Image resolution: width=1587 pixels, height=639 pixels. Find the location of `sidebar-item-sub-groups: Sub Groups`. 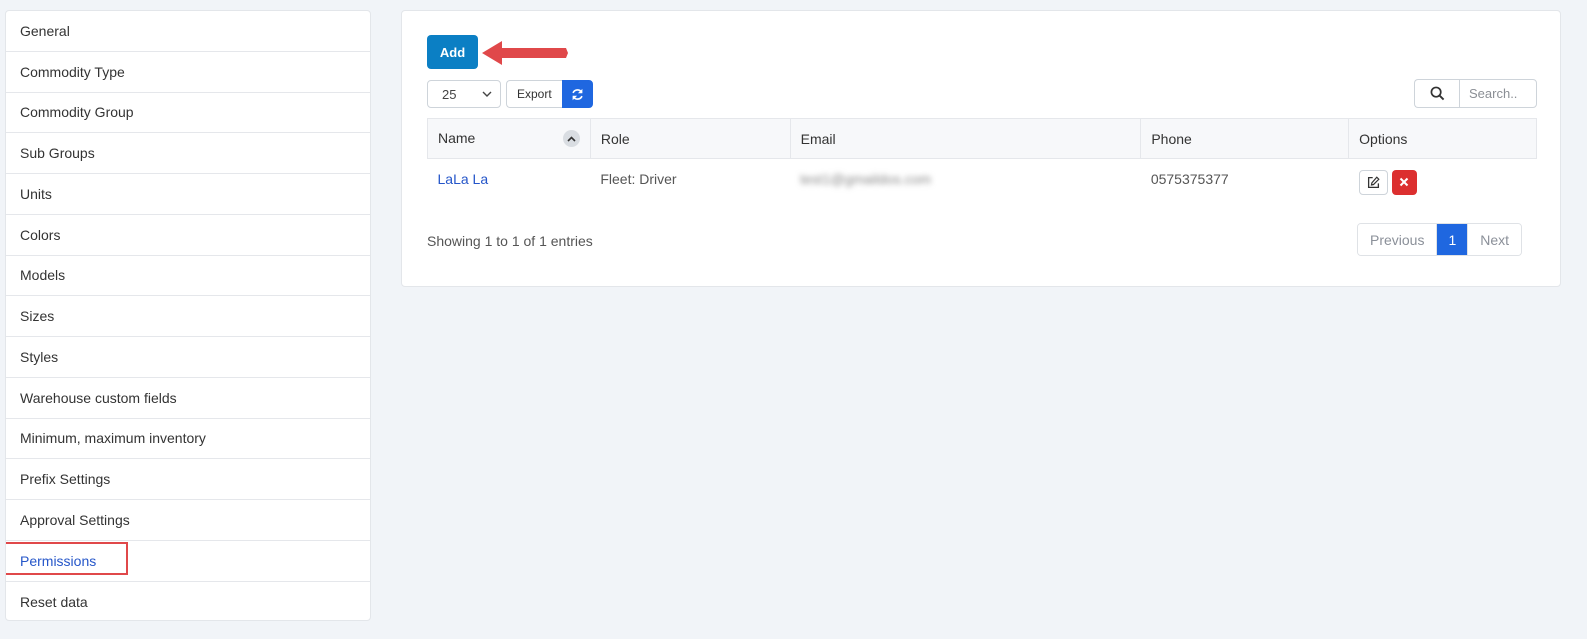

sidebar-item-sub-groups: Sub Groups is located at coordinates (188, 153).